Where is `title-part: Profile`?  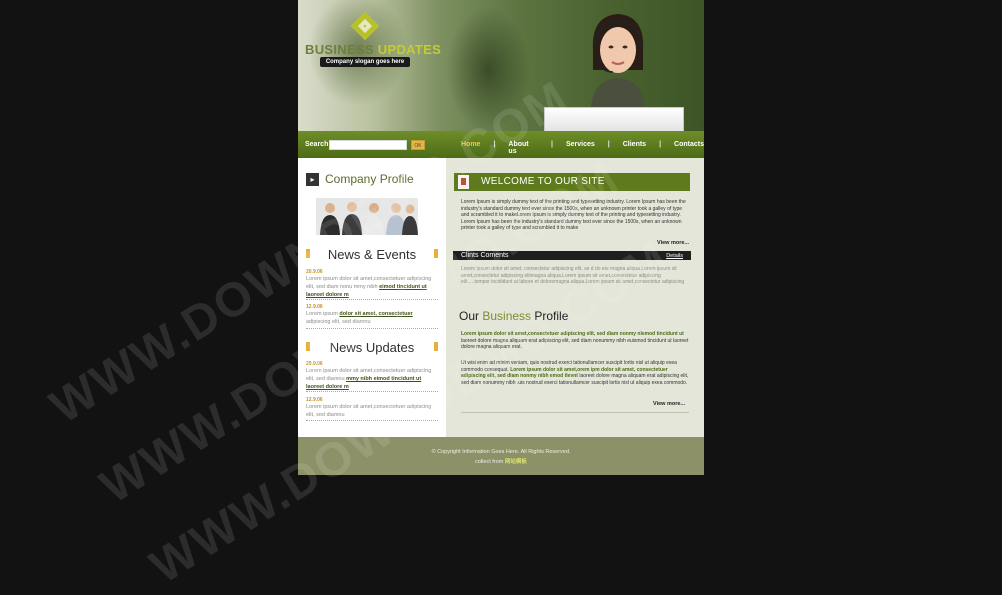 title-part: Profile is located at coordinates (550, 316).